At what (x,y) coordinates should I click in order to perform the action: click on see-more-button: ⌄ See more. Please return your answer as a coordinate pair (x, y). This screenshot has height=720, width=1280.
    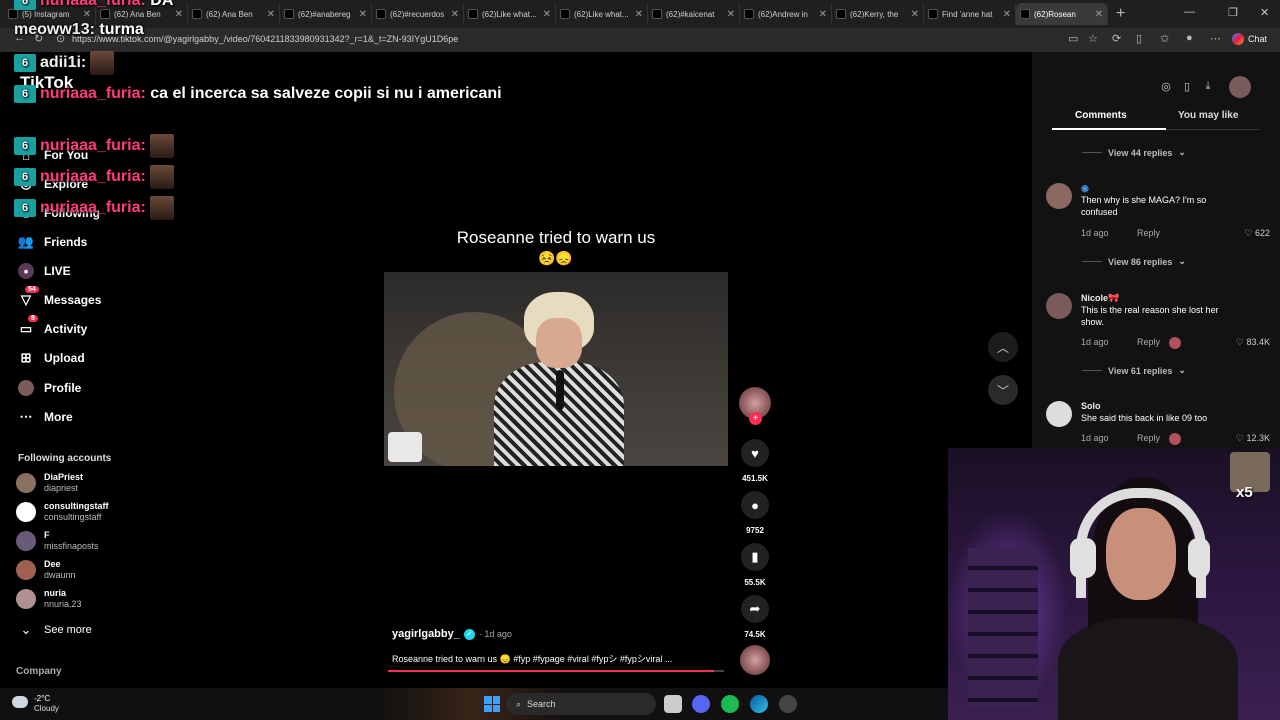
    Looking at the image, I should click on (55, 630).